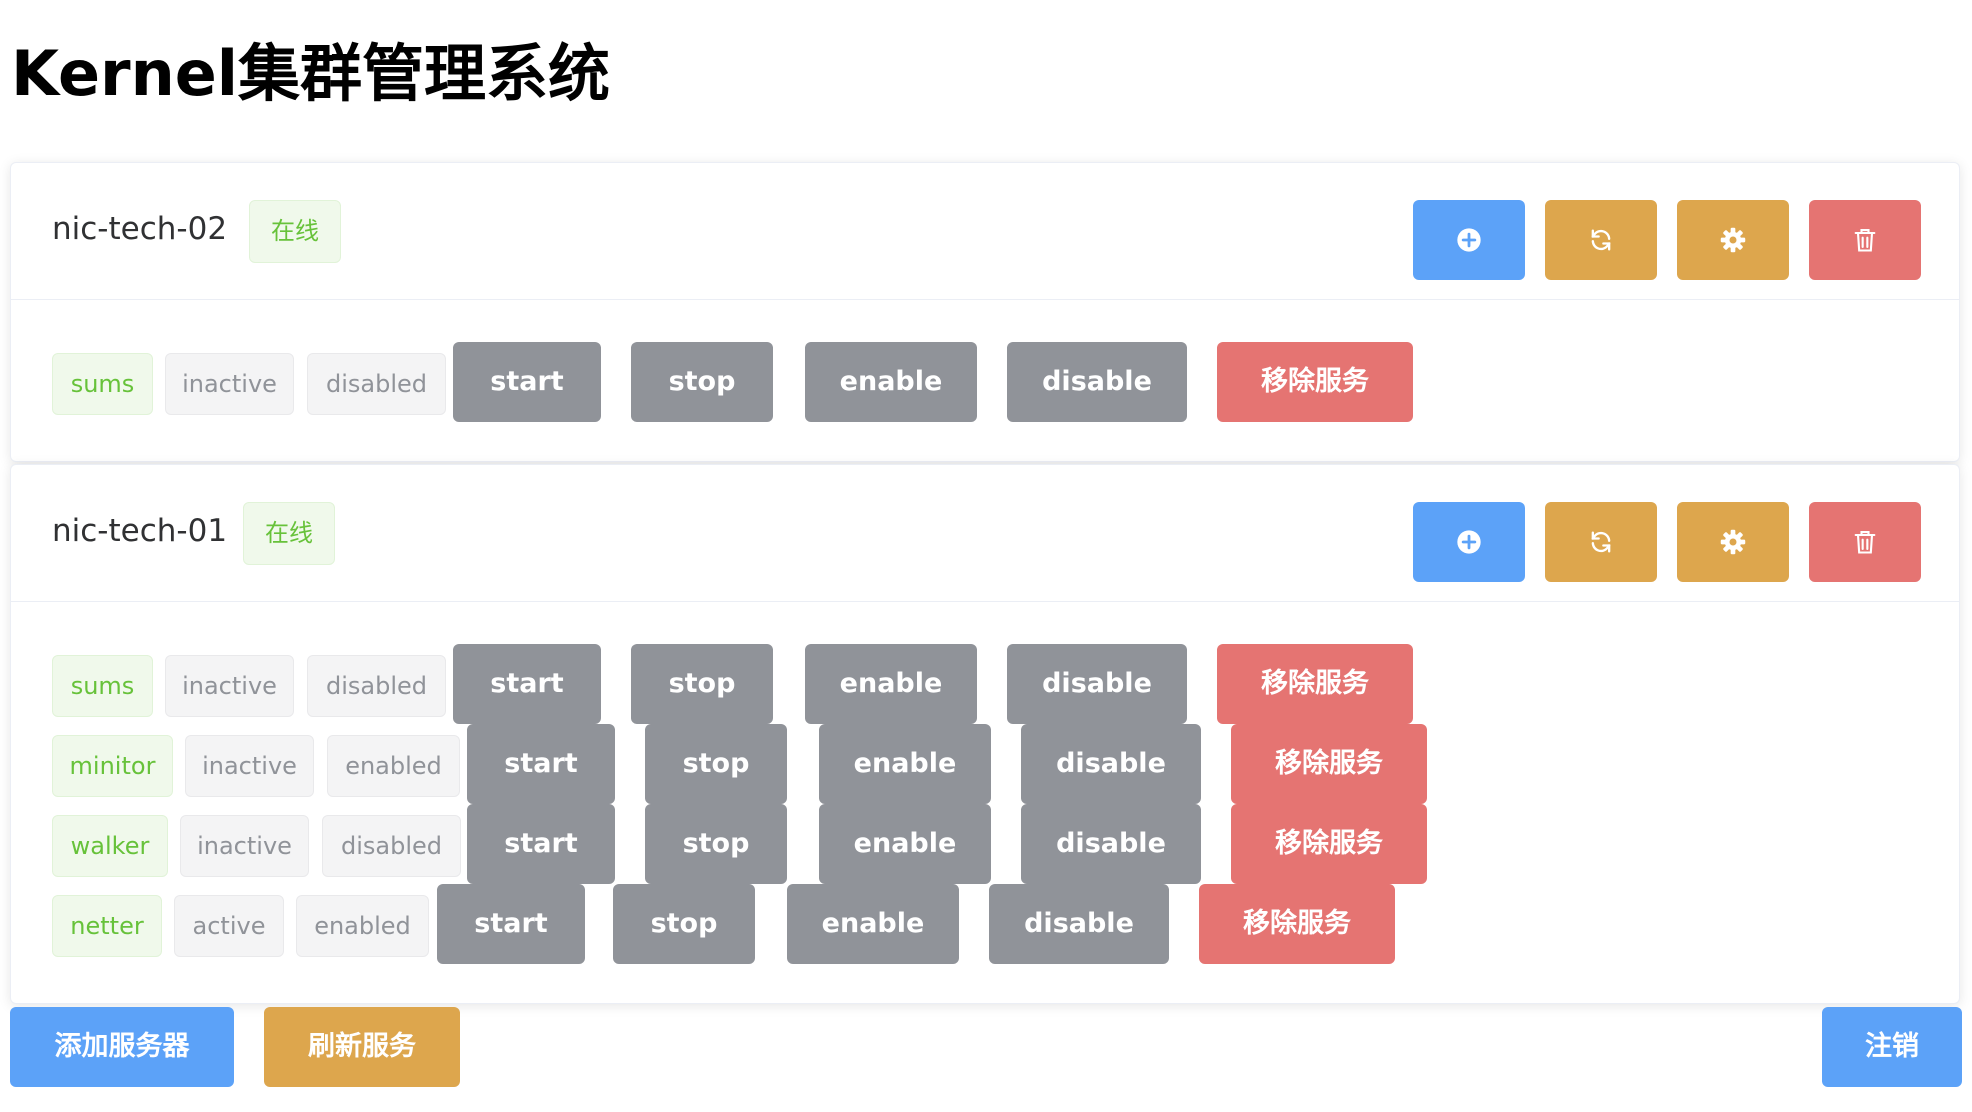 This screenshot has height=1112, width=1972. What do you see at coordinates (140, 531) in the screenshot?
I see `server-name: nic-tech-01` at bounding box center [140, 531].